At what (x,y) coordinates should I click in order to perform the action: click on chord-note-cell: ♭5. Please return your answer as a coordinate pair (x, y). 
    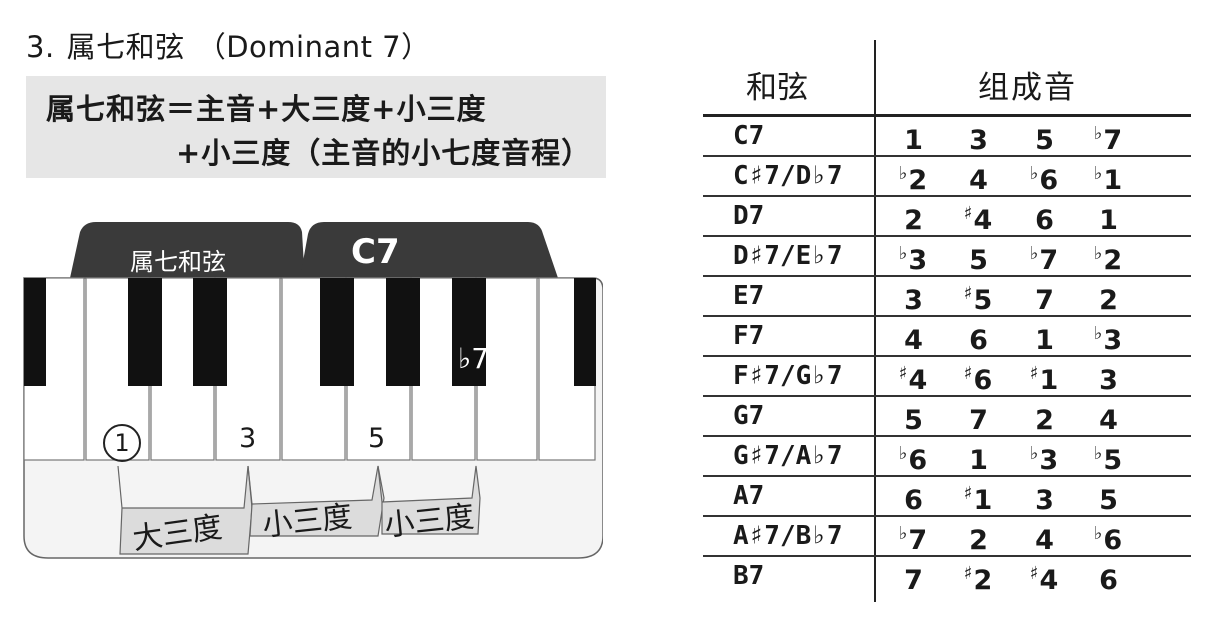
    Looking at the image, I should click on (1108, 459).